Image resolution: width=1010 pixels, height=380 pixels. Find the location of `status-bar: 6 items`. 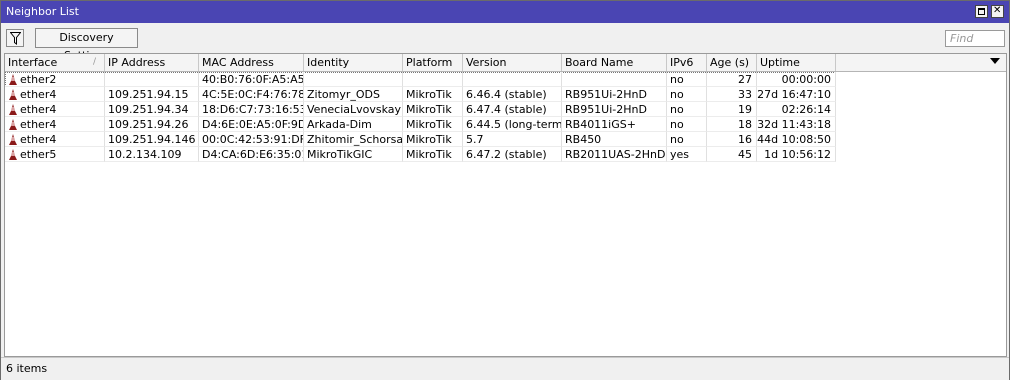

status-bar: 6 items is located at coordinates (505, 368).